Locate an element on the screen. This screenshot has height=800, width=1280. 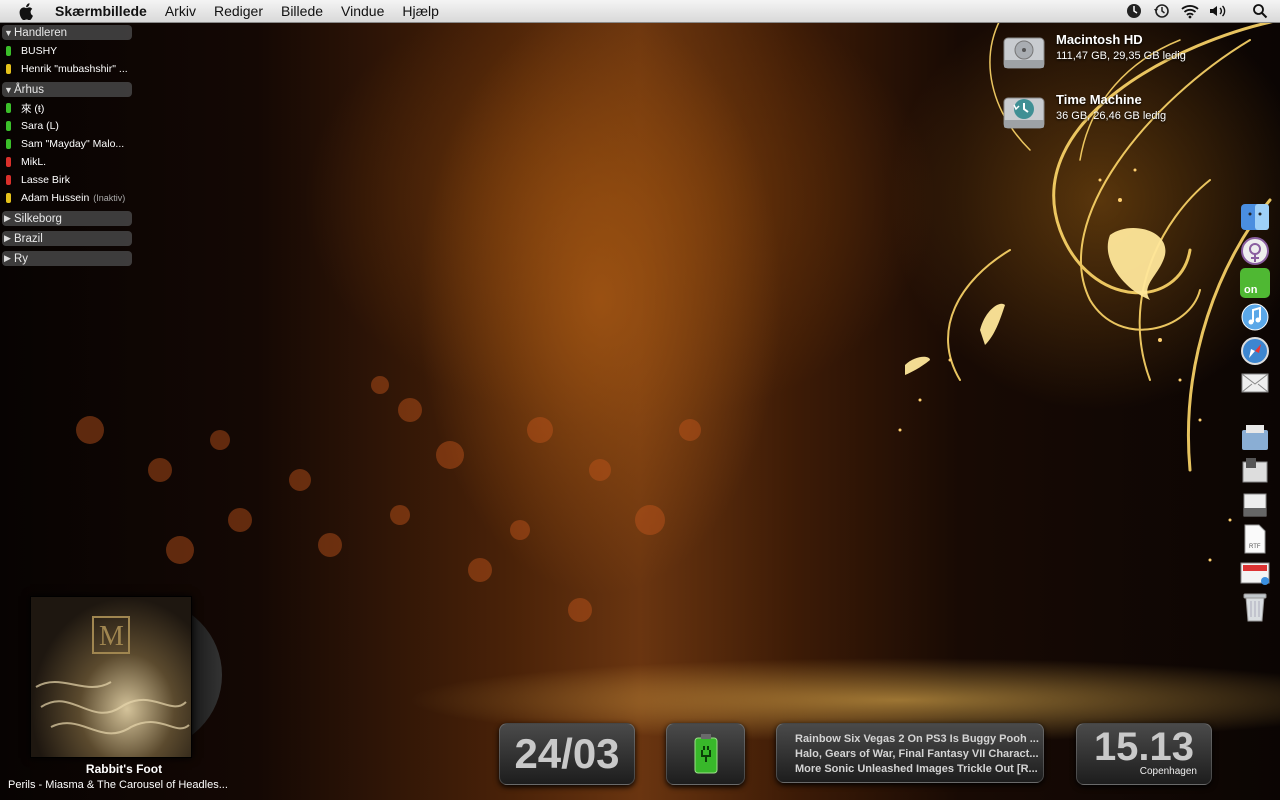
time-machine-drive-icon is located at coordinates (1024, 114).